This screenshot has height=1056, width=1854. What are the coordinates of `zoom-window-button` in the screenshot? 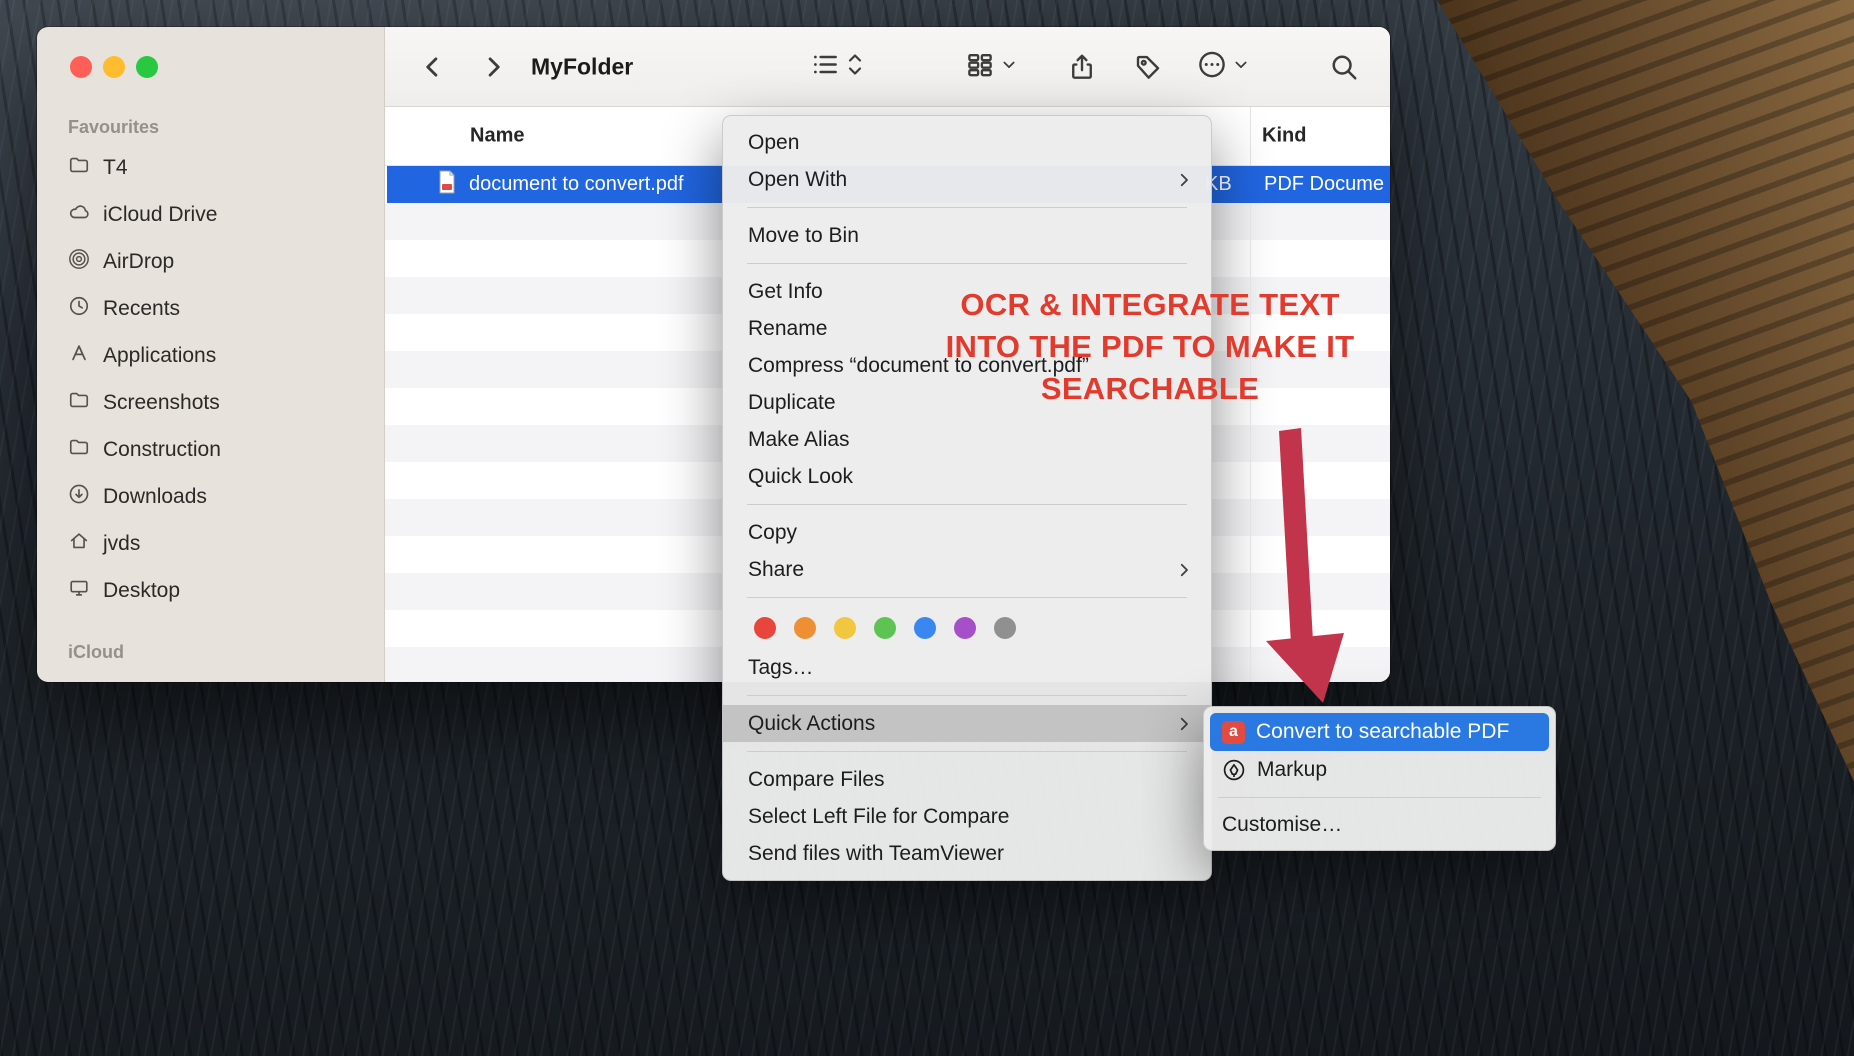 It's located at (147, 67).